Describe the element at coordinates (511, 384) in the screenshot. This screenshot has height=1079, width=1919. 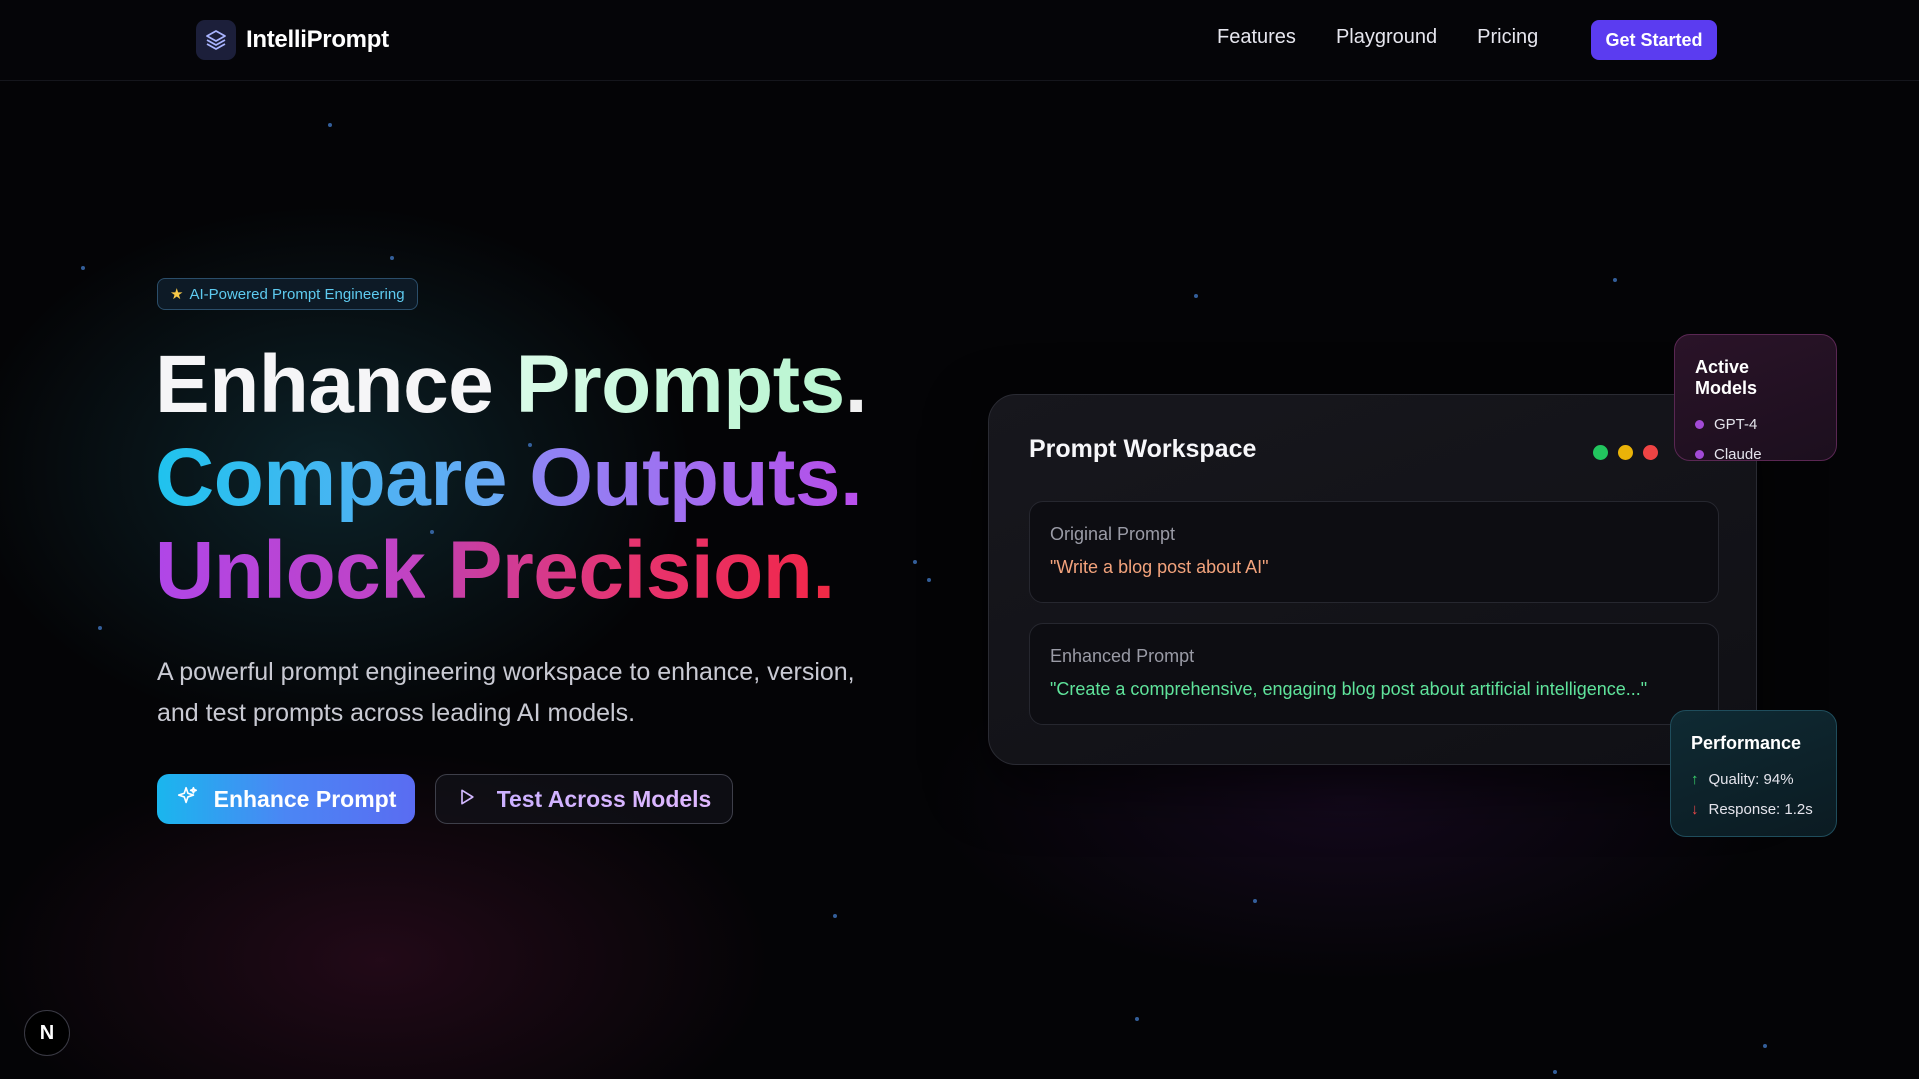
I see `headline-line-1: Enhance Prompts.` at that location.